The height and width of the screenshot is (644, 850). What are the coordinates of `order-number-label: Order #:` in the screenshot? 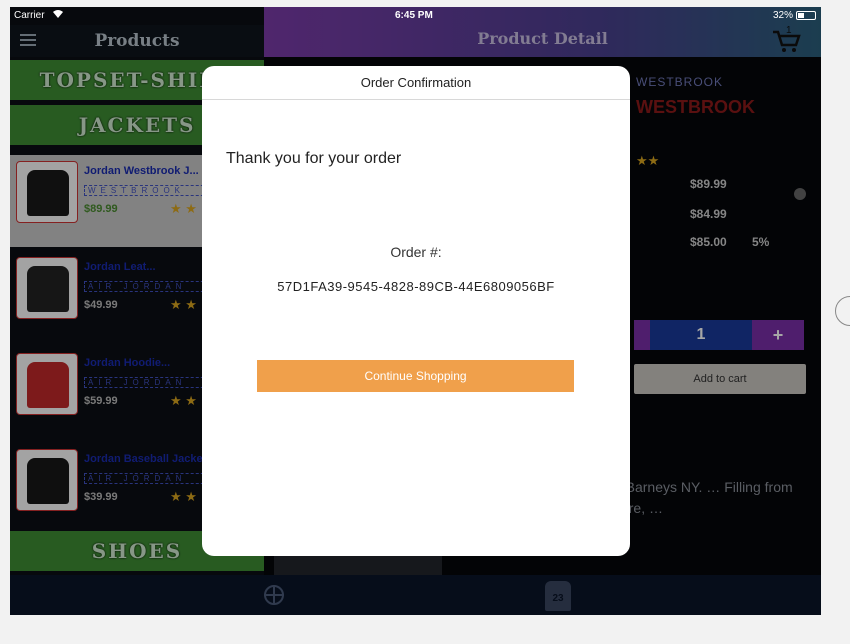 It's located at (416, 252).